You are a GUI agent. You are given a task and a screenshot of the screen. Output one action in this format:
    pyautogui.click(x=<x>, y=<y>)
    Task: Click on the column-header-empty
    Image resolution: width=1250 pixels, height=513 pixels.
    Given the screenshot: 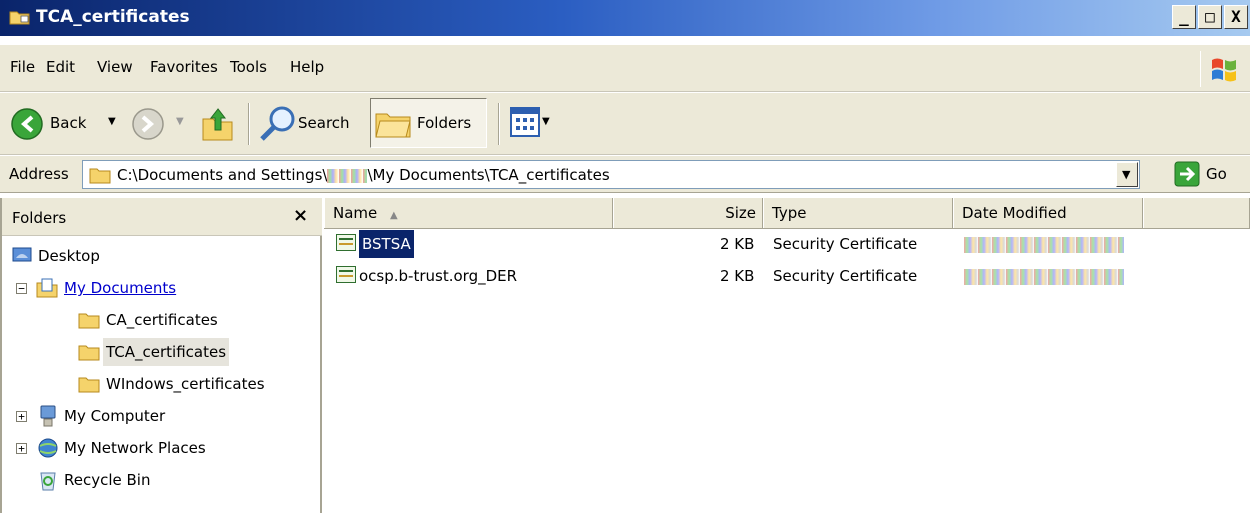 What is the action you would take?
    pyautogui.click(x=1196, y=213)
    